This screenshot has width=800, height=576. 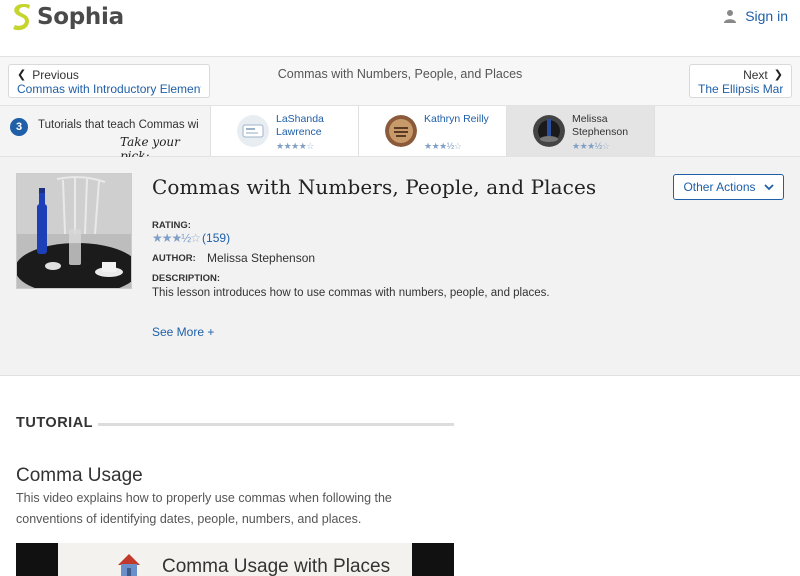 What do you see at coordinates (261, 258) in the screenshot?
I see `author-name: Melissa Stephenson` at bounding box center [261, 258].